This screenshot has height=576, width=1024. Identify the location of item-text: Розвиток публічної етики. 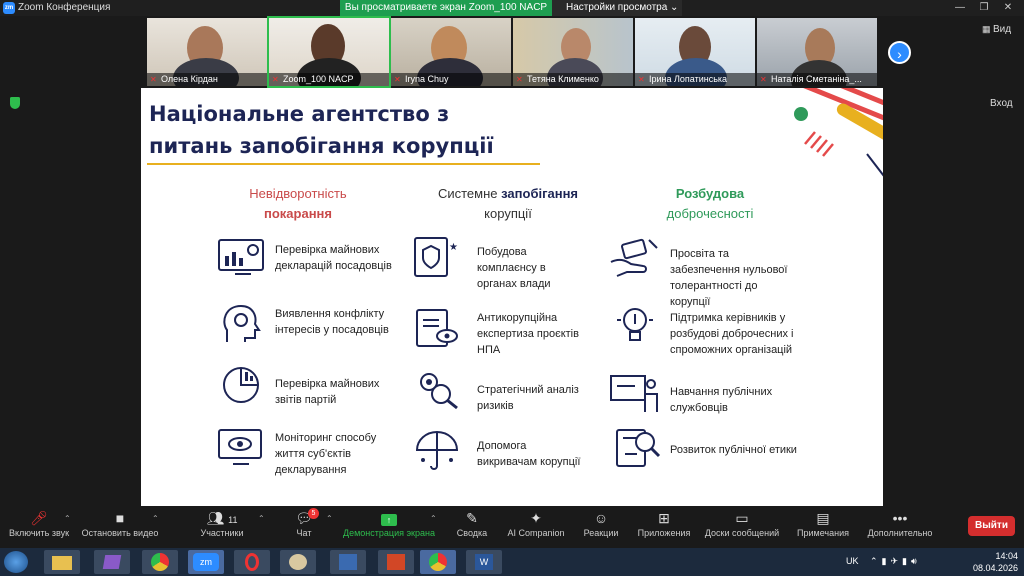
(733, 450).